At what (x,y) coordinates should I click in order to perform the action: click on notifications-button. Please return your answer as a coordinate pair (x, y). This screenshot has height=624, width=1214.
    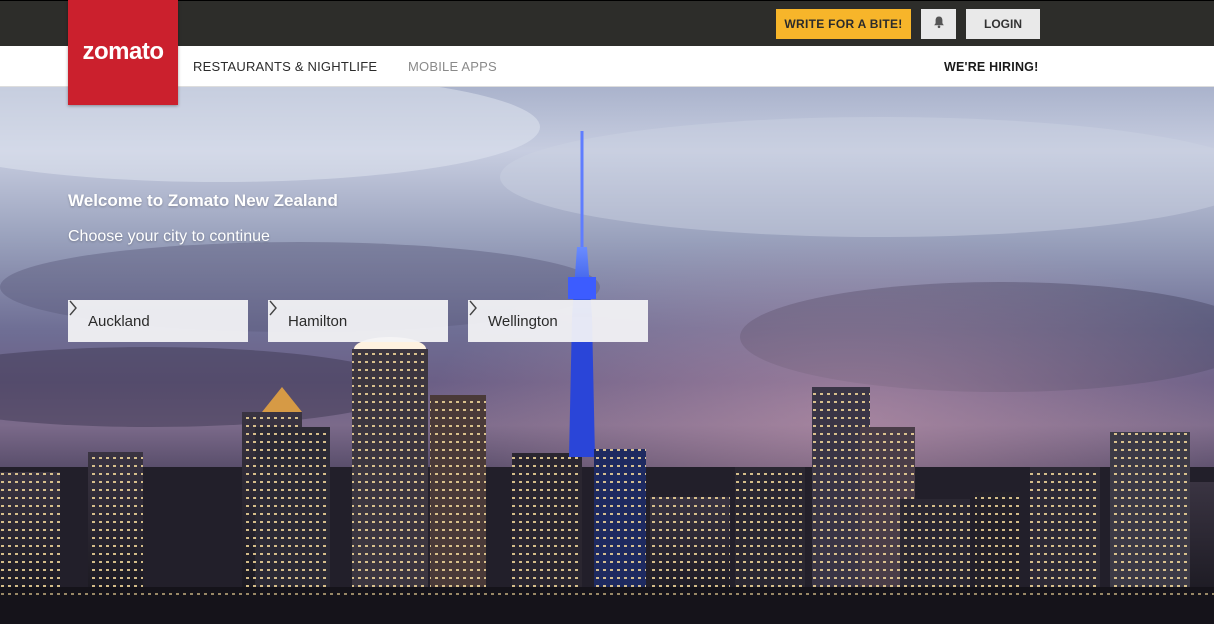
    Looking at the image, I should click on (938, 24).